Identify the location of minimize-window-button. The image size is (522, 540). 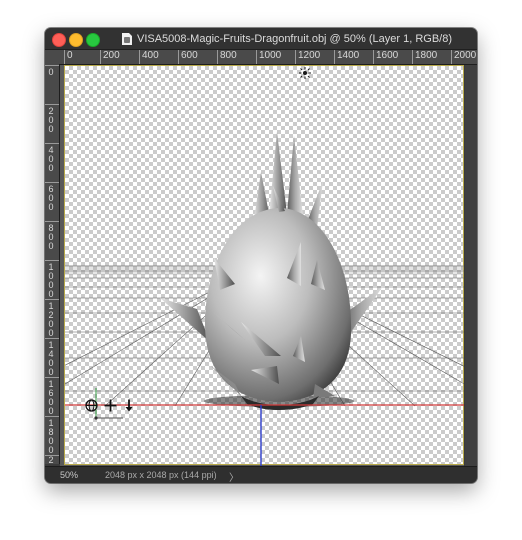
(76, 40).